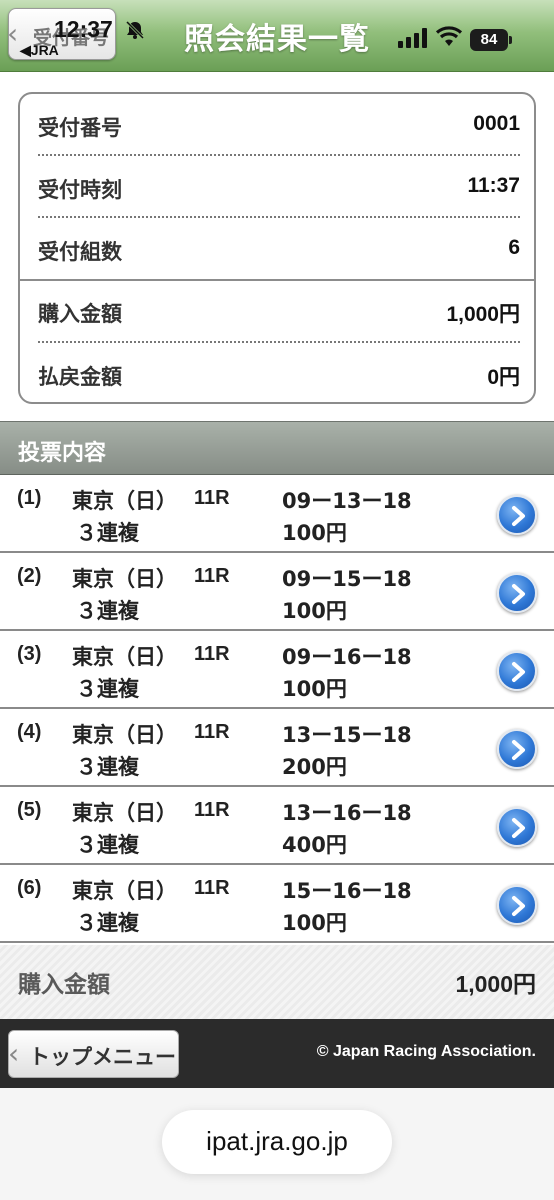 This screenshot has width=554, height=1200. Describe the element at coordinates (347, 579) in the screenshot. I see `bet-combination: 09ー15ー18` at that location.